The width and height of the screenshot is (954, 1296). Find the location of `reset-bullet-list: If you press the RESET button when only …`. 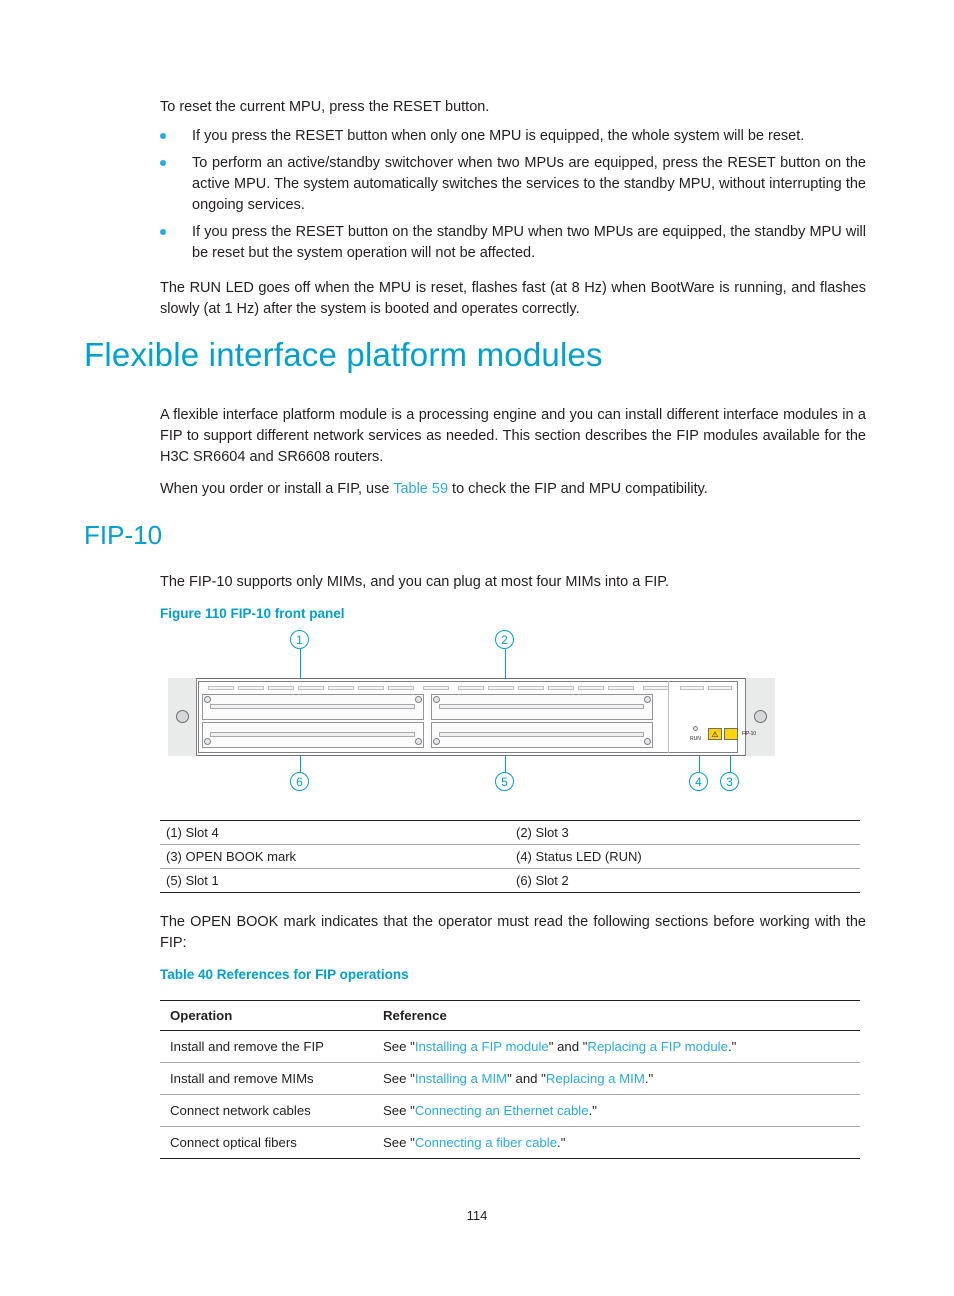

reset-bullet-list: If you press the RESET button when only … is located at coordinates (513, 198).